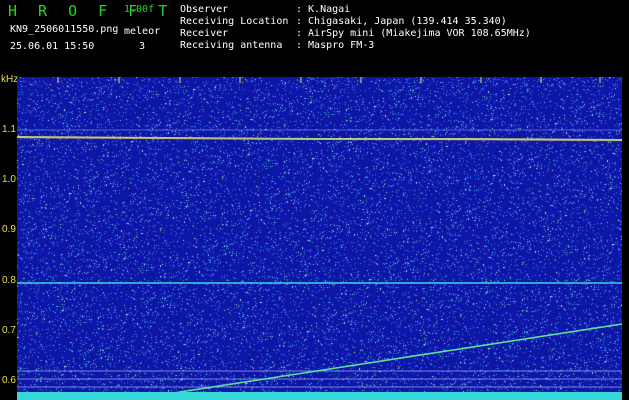 This screenshot has height=400, width=629. Describe the element at coordinates (234, 21) in the screenshot. I see `location-label: Receiving Location` at that location.